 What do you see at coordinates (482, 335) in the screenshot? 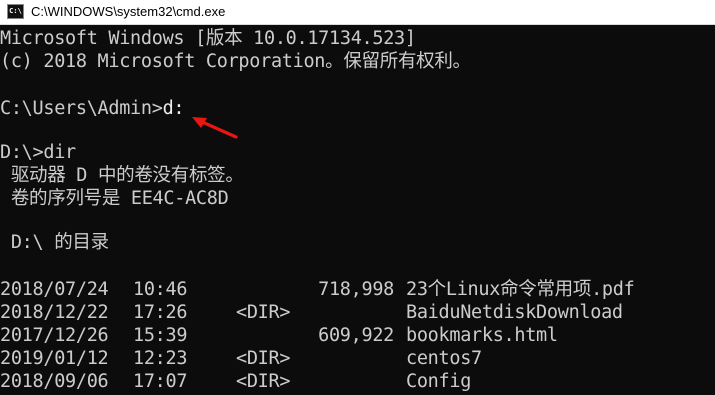
I see `entry-name: bookmarks.html` at bounding box center [482, 335].